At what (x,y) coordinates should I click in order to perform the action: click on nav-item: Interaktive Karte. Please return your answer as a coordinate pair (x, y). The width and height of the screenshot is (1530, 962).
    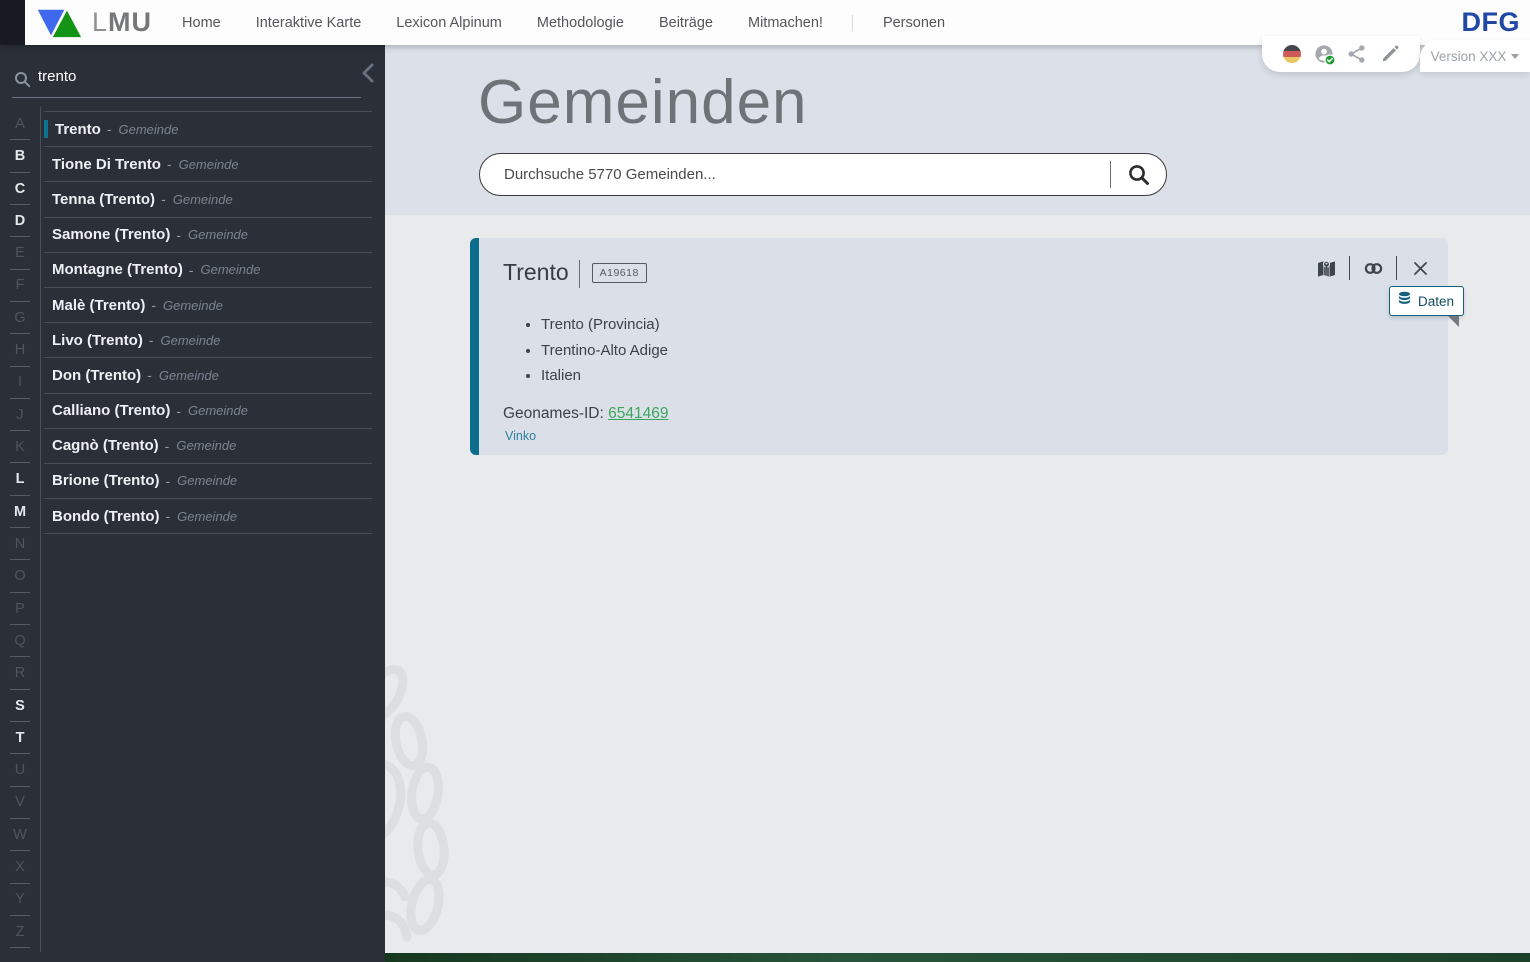
    Looking at the image, I should click on (309, 23).